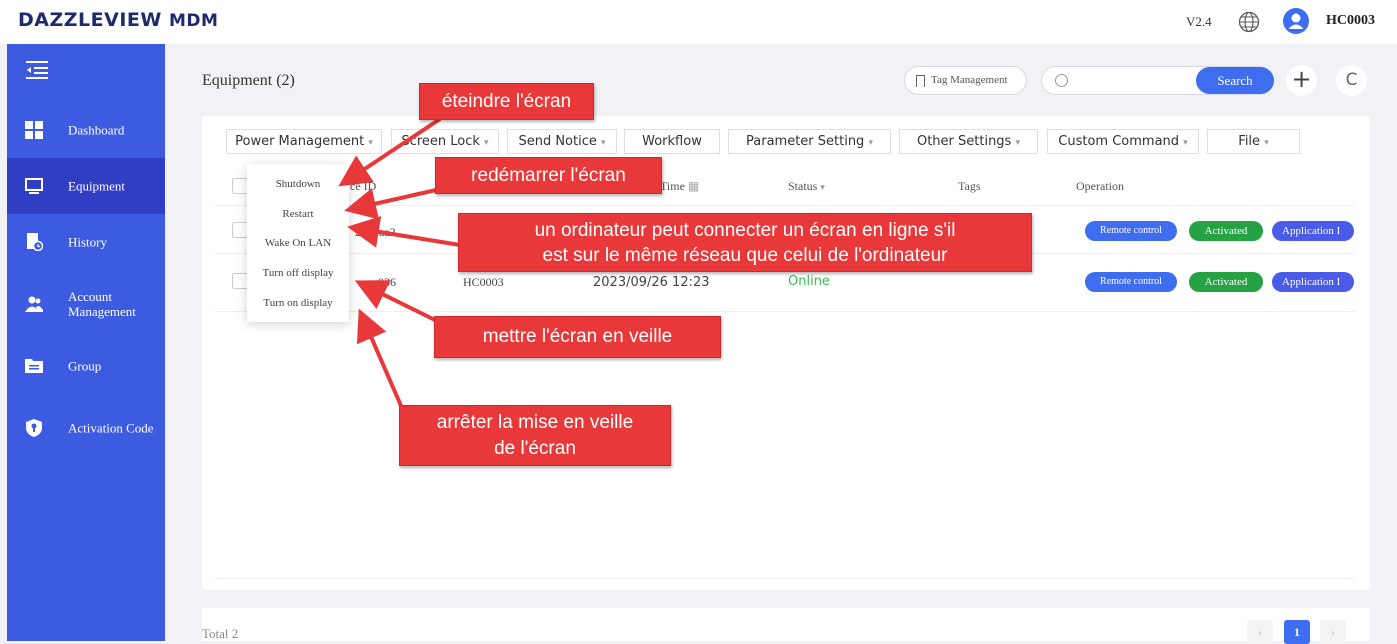 This screenshot has height=644, width=1397. What do you see at coordinates (298, 184) in the screenshot?
I see `menu-item-shutdown: Shutdown` at bounding box center [298, 184].